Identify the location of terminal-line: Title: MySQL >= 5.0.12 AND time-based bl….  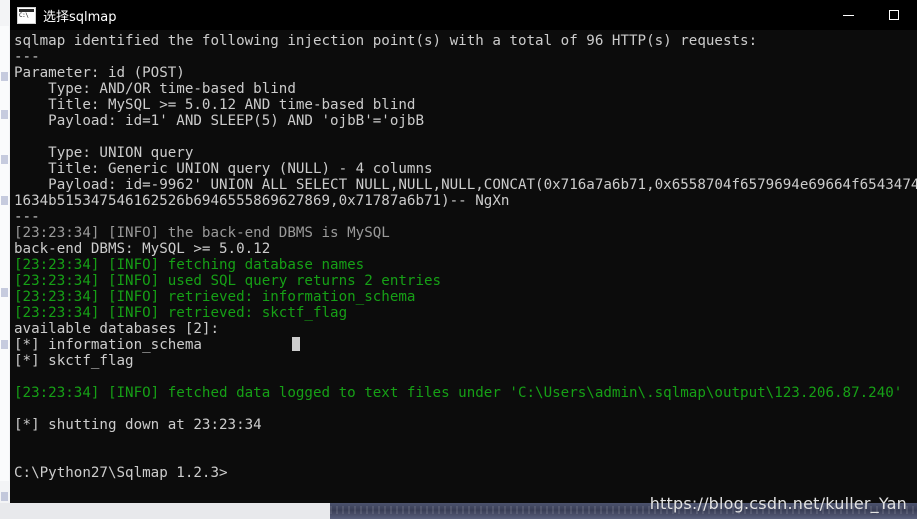
(215, 105).